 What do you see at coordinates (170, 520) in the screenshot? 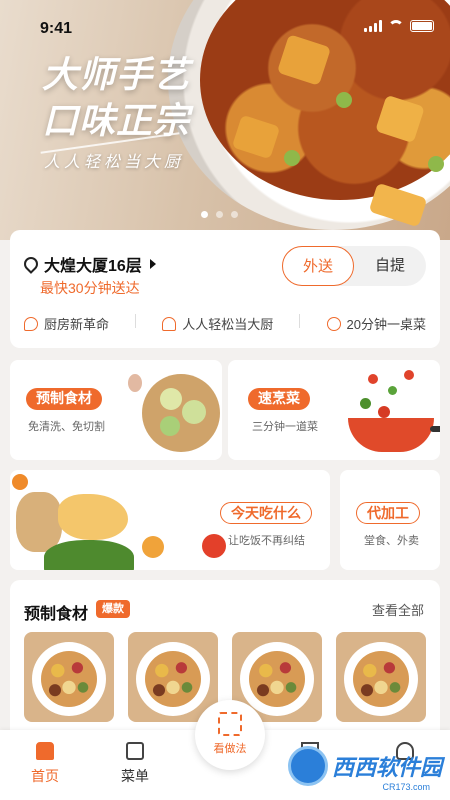
I see `category-today-card: 今天吃什么 让吃饭不再纠结` at bounding box center [170, 520].